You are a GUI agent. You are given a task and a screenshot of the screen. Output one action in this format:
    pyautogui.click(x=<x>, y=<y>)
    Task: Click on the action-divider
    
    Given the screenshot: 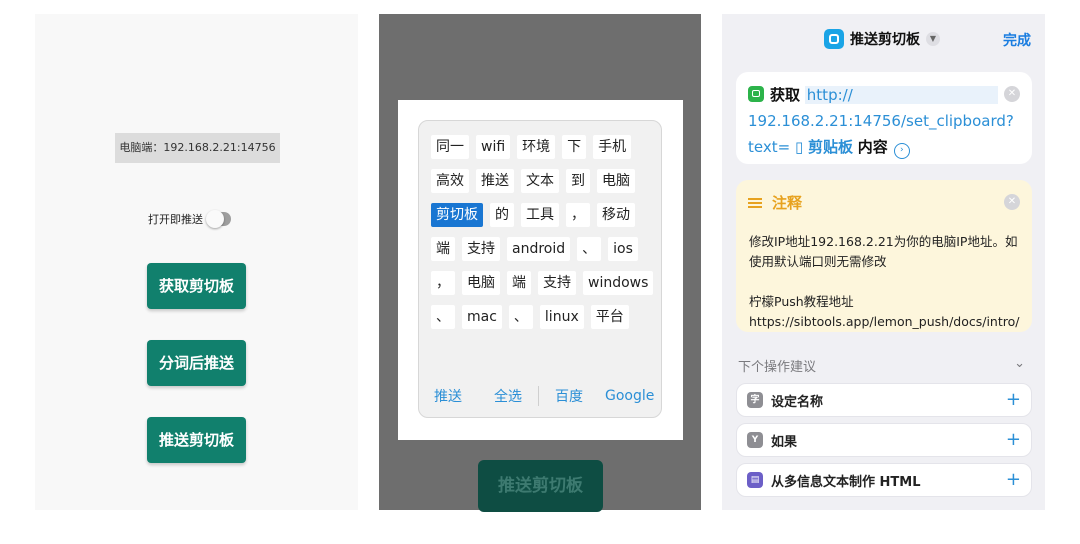 What is the action you would take?
    pyautogui.click(x=538, y=396)
    